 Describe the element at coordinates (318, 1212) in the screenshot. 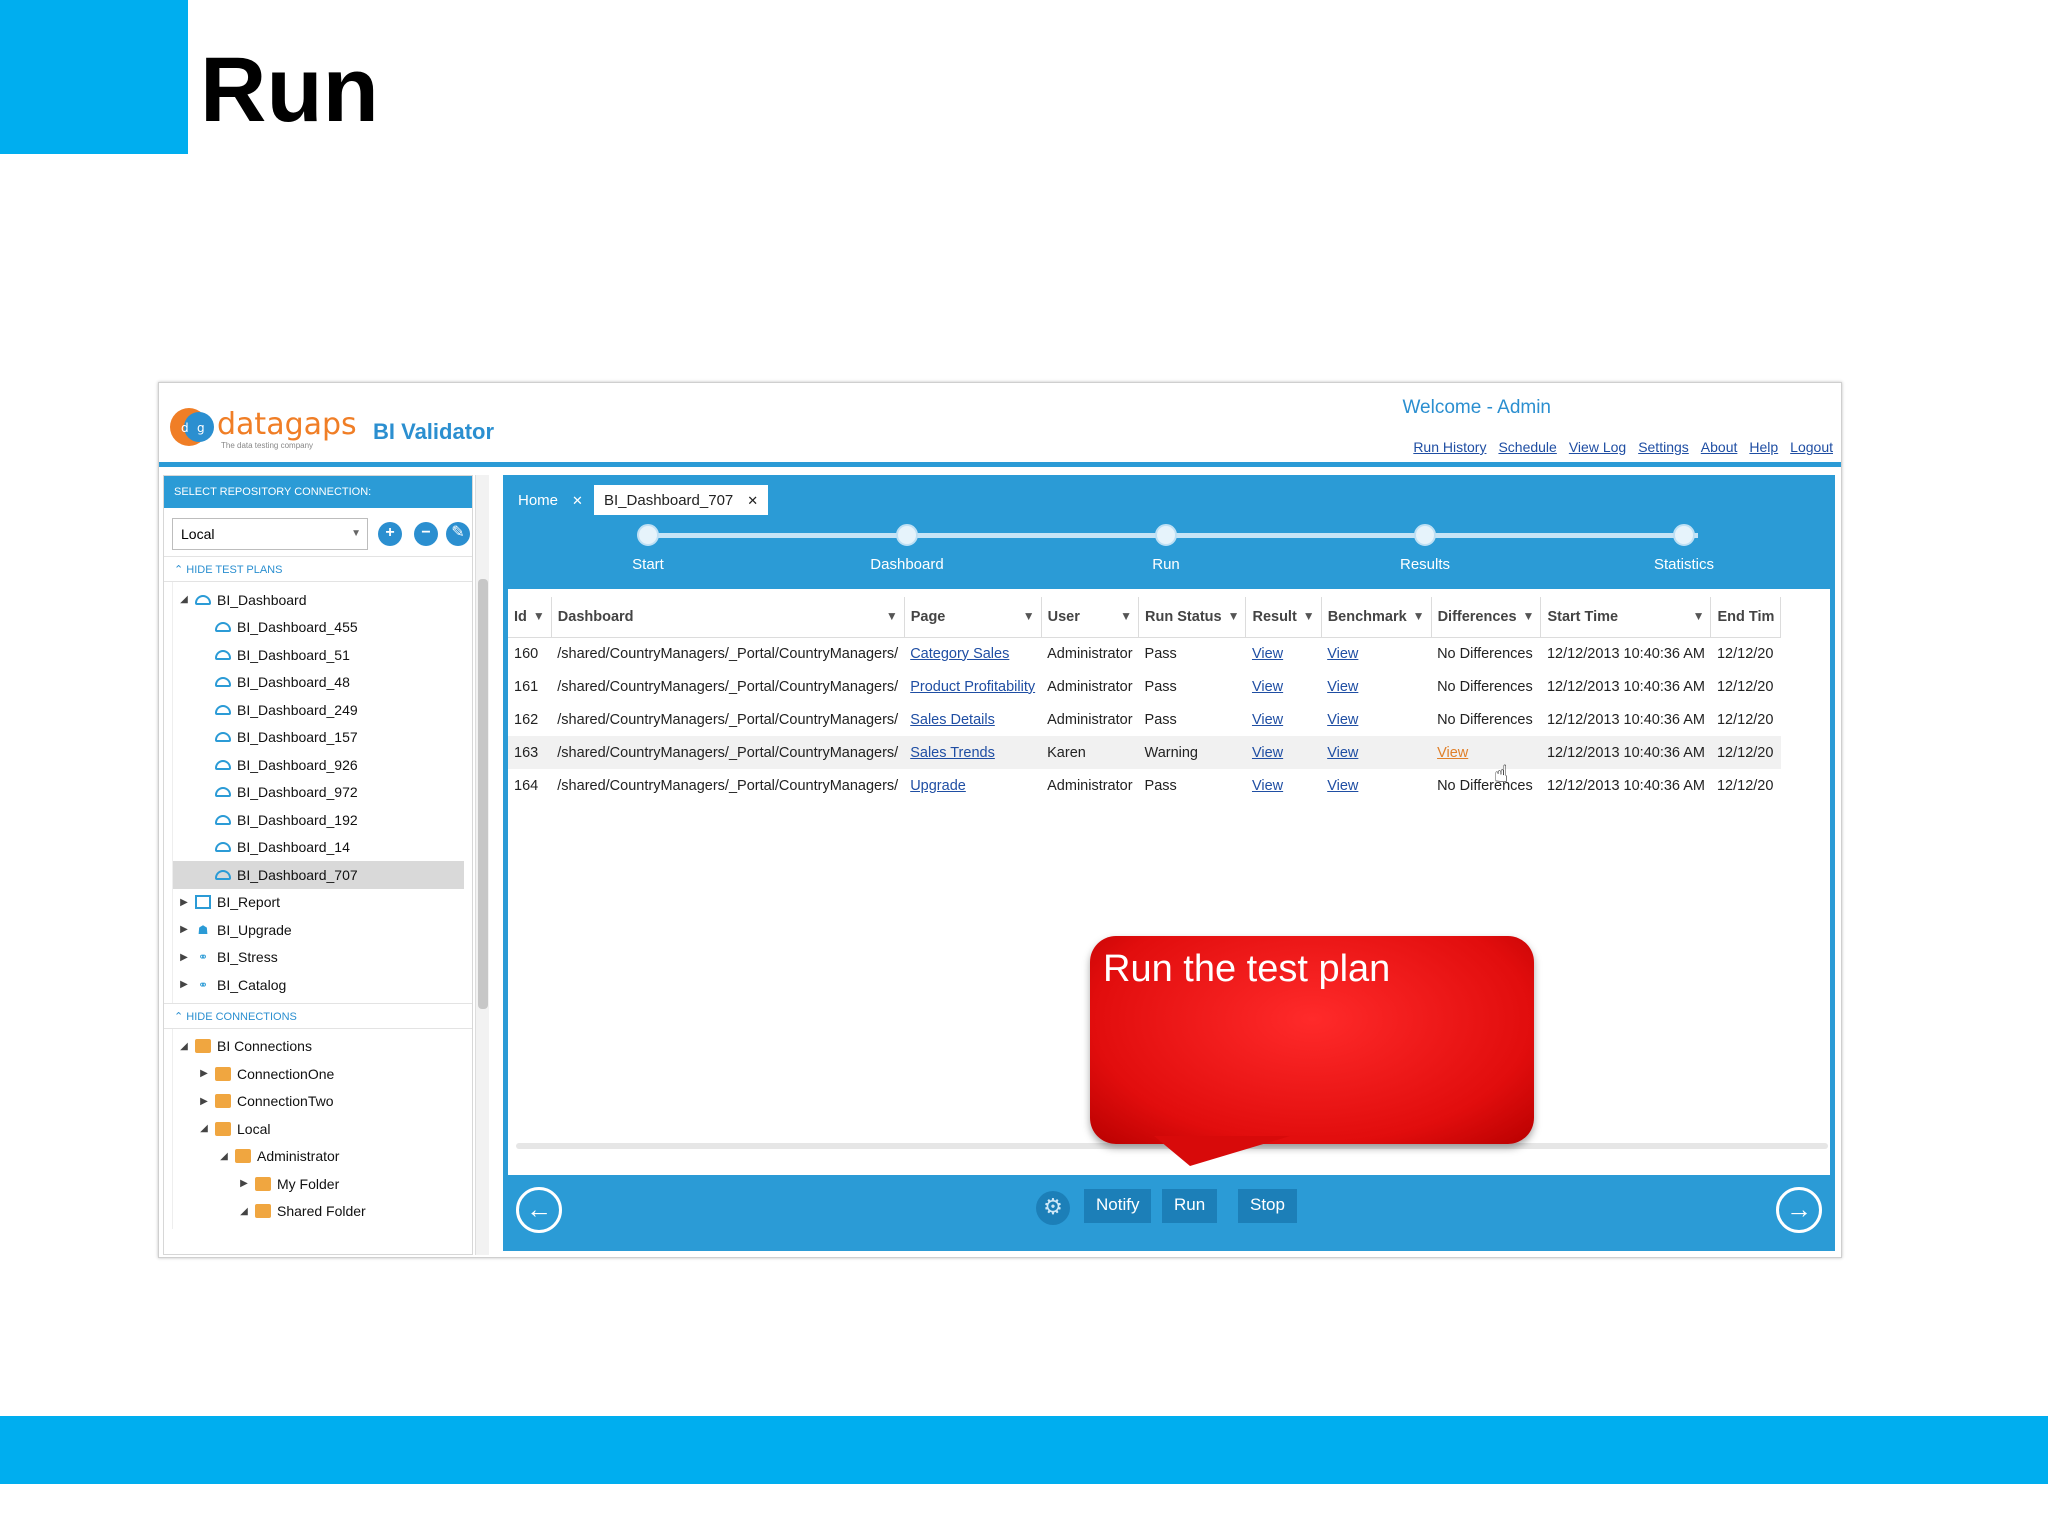

I see `tree-item: ◢ Shared Folder` at that location.